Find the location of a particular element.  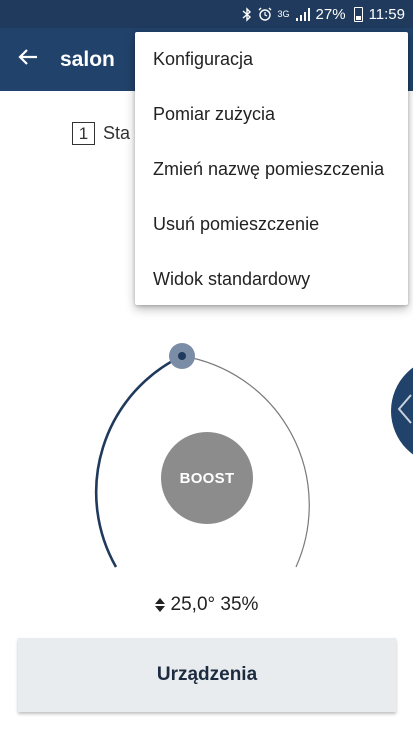

status-bar: 3G 27% 11:59 is located at coordinates (206, 14).